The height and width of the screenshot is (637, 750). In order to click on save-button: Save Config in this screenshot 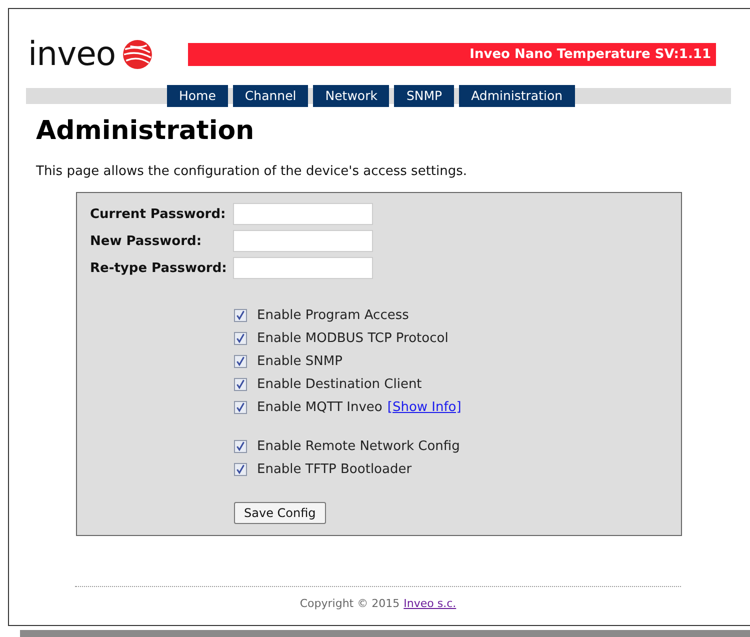, I will do `click(280, 513)`.